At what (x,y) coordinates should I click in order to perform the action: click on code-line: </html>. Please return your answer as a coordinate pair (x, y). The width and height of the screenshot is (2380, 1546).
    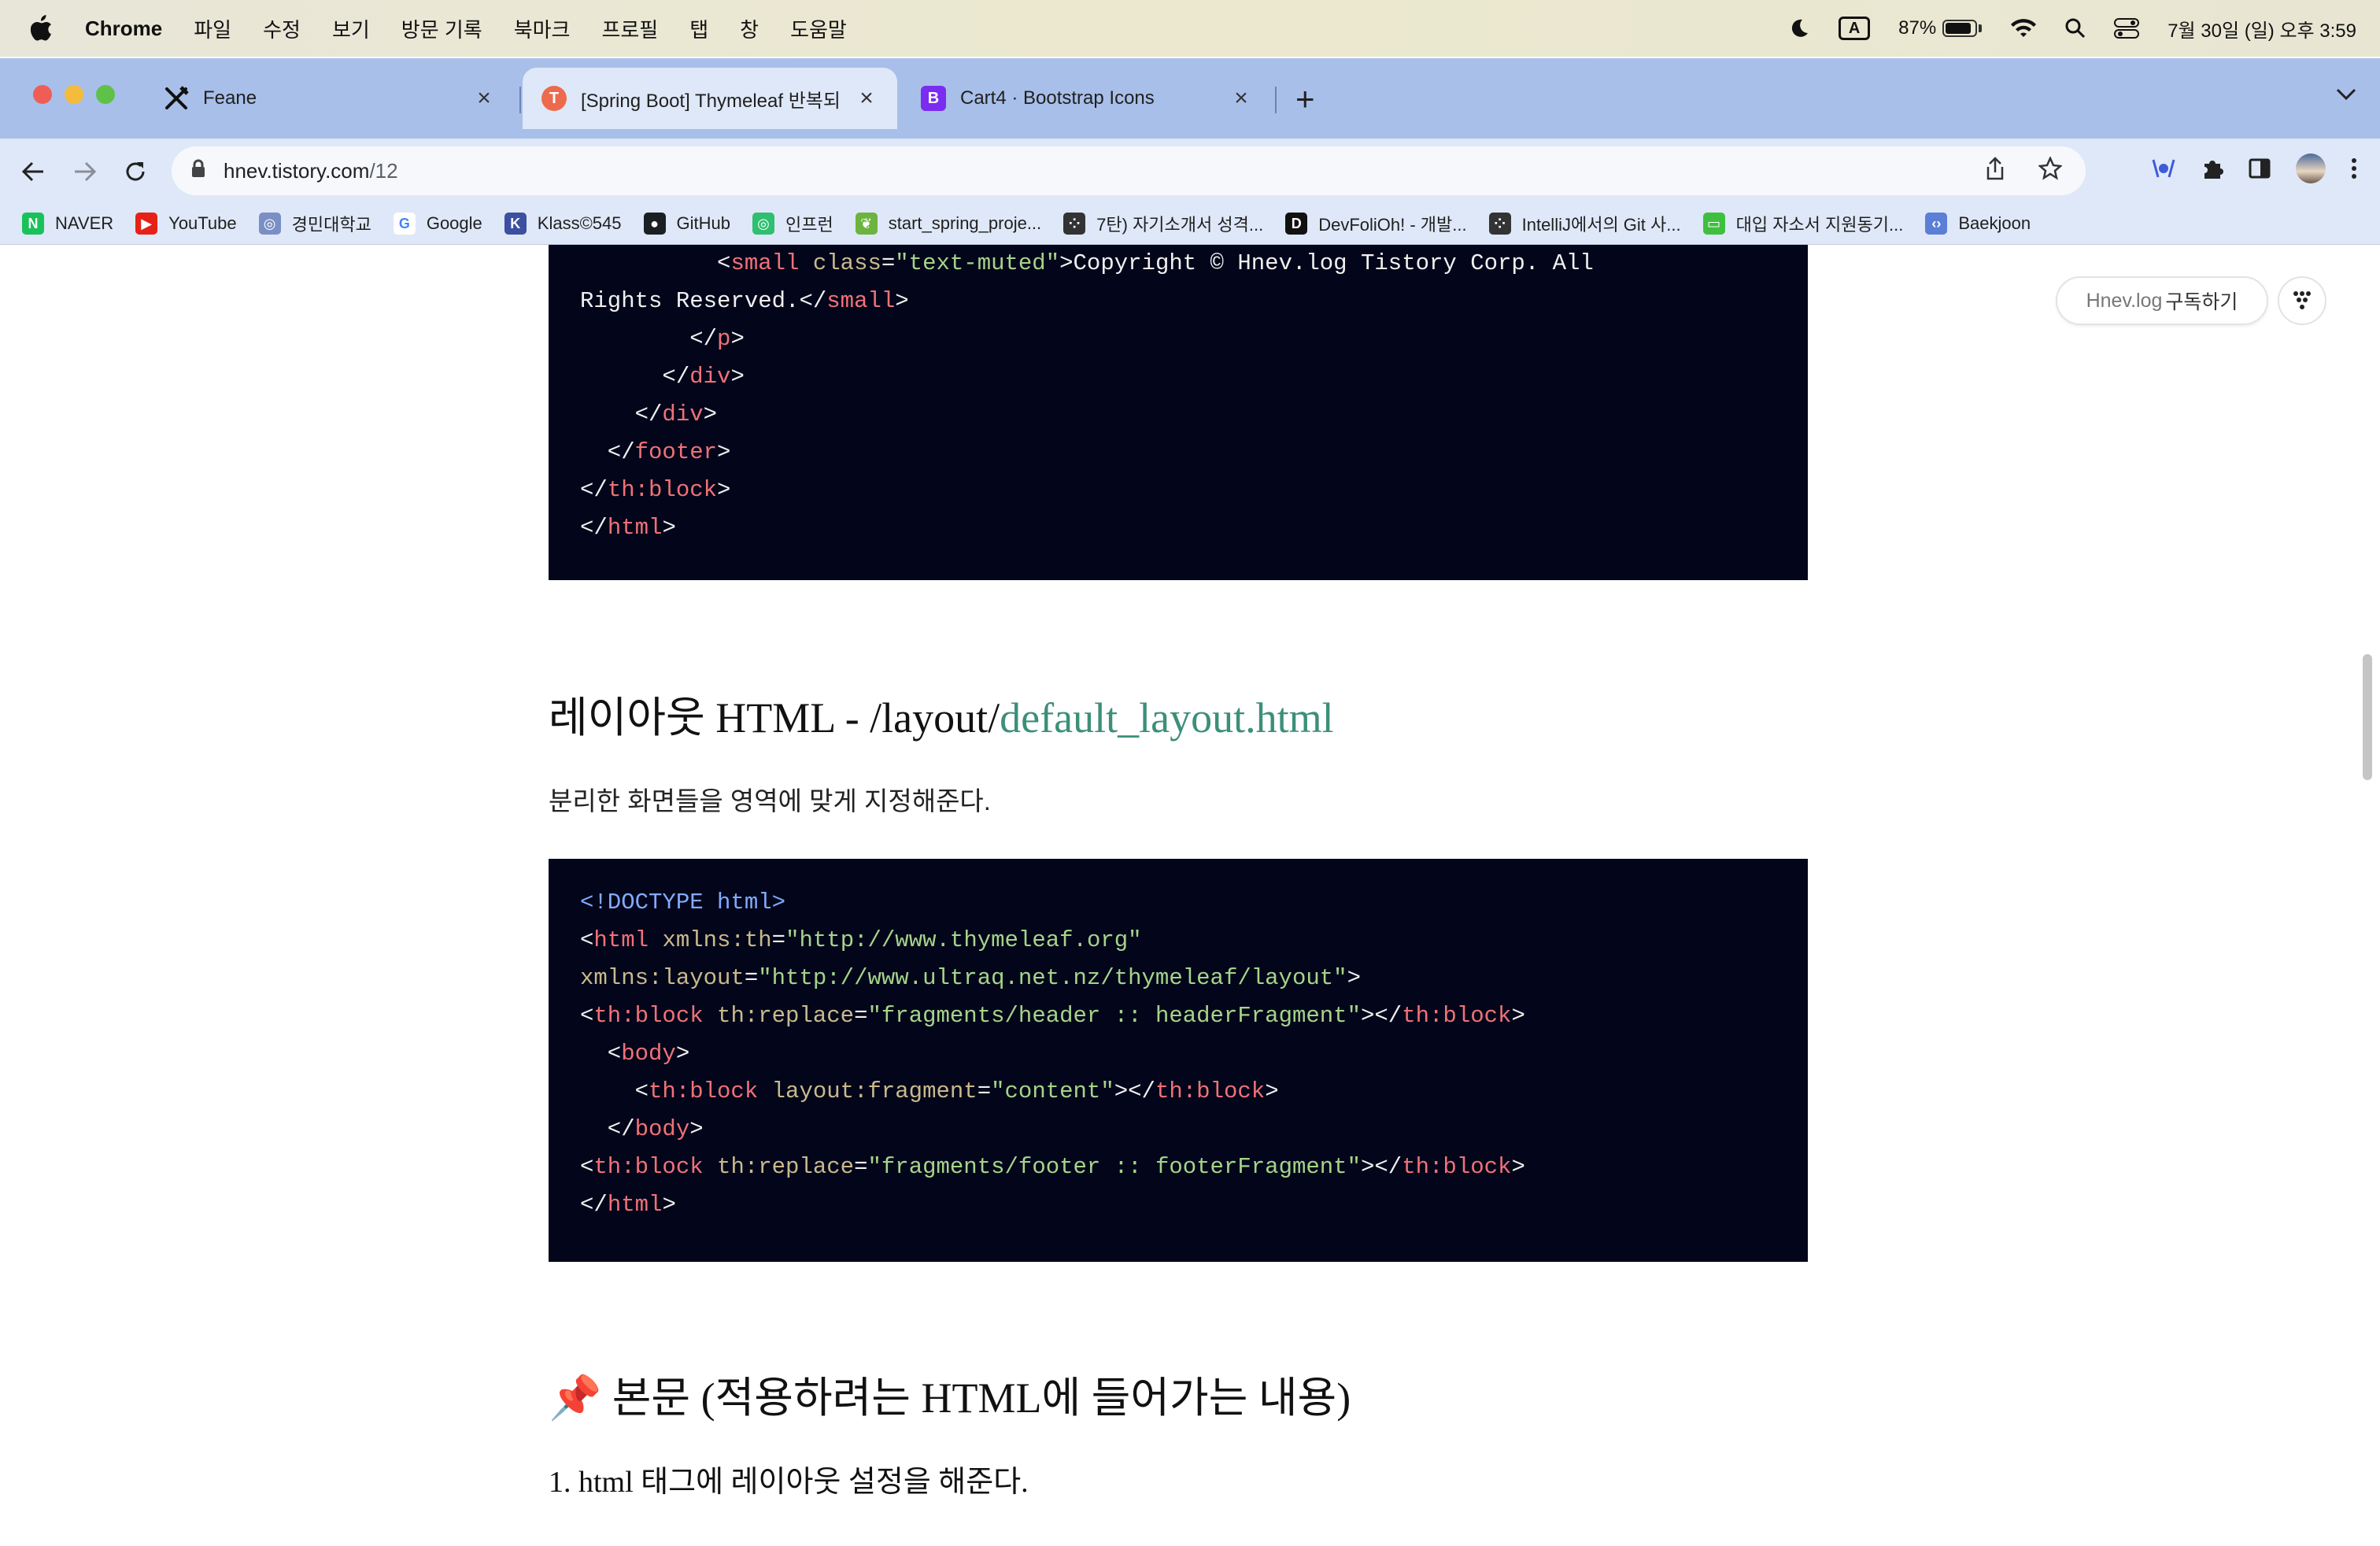
    Looking at the image, I should click on (1178, 528).